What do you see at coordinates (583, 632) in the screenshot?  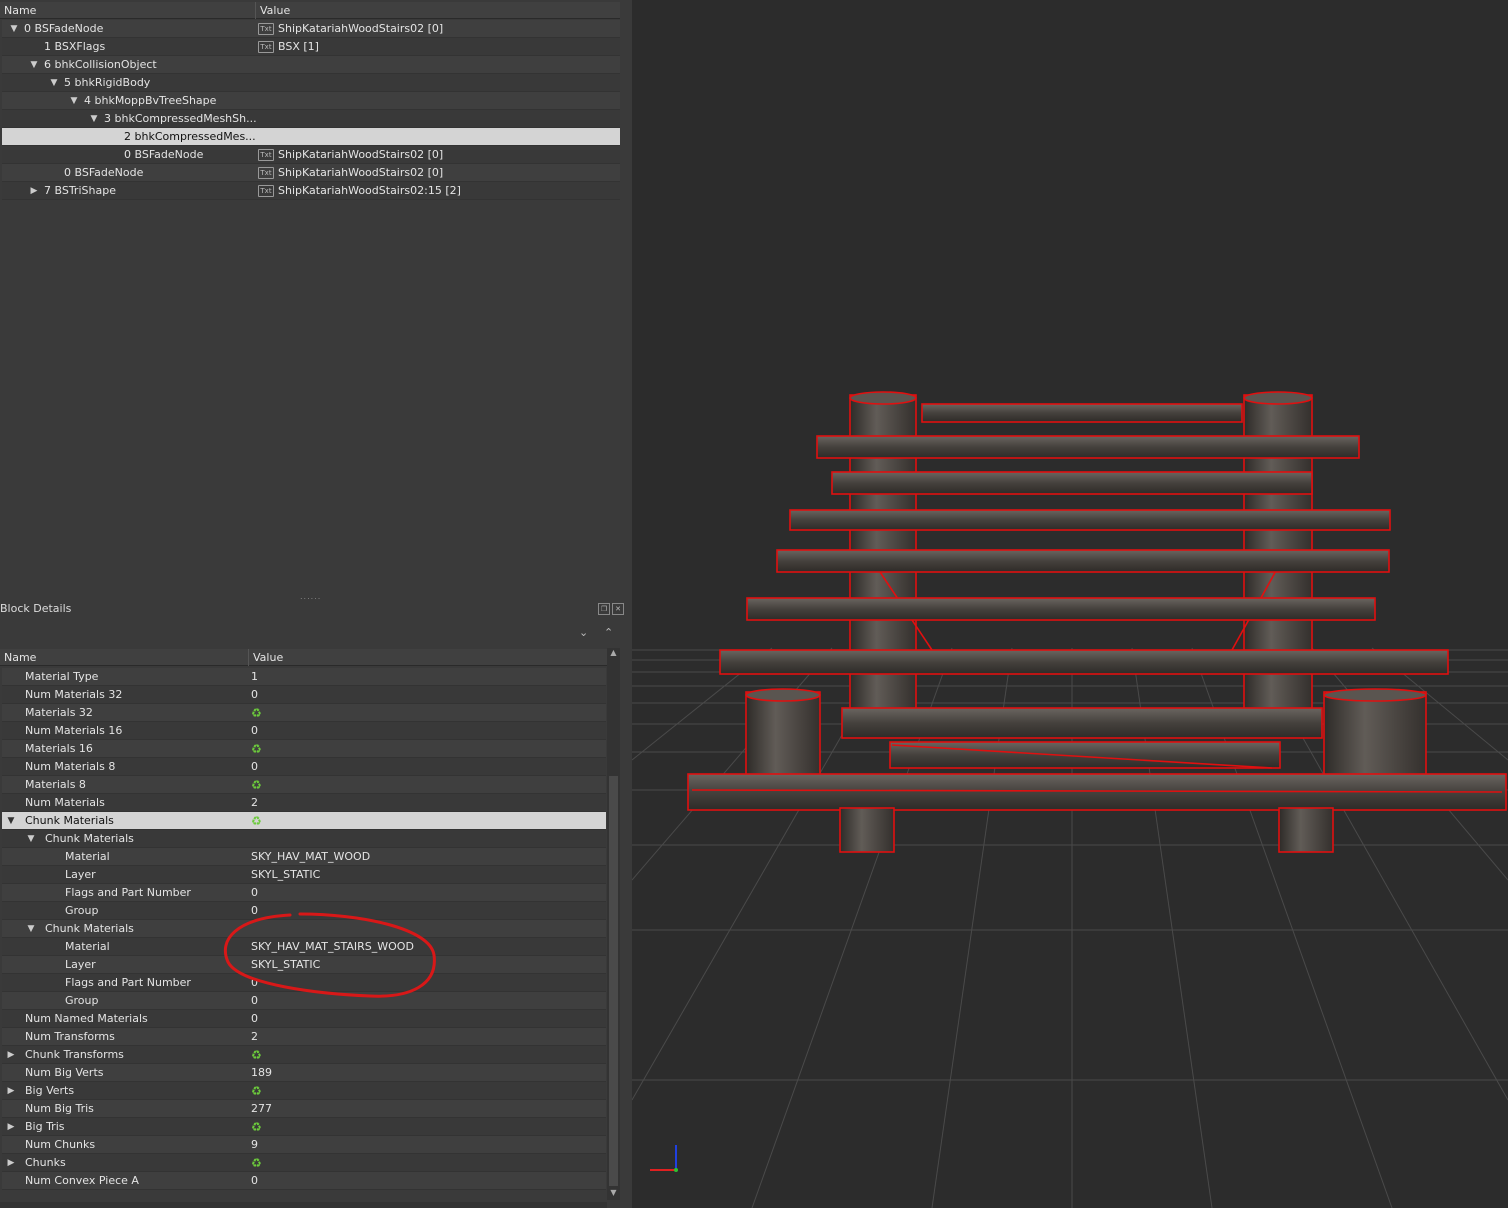 I see `collapse-all-icon: ⌄` at bounding box center [583, 632].